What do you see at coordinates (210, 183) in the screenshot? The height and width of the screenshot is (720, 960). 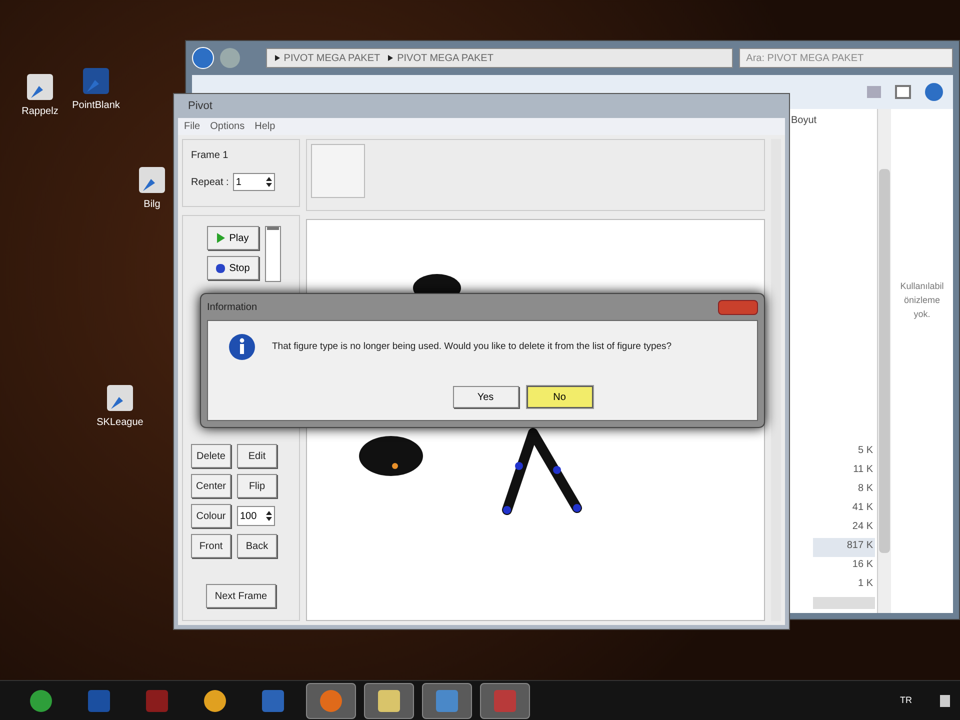 I see `repeat-label: Repeat :` at bounding box center [210, 183].